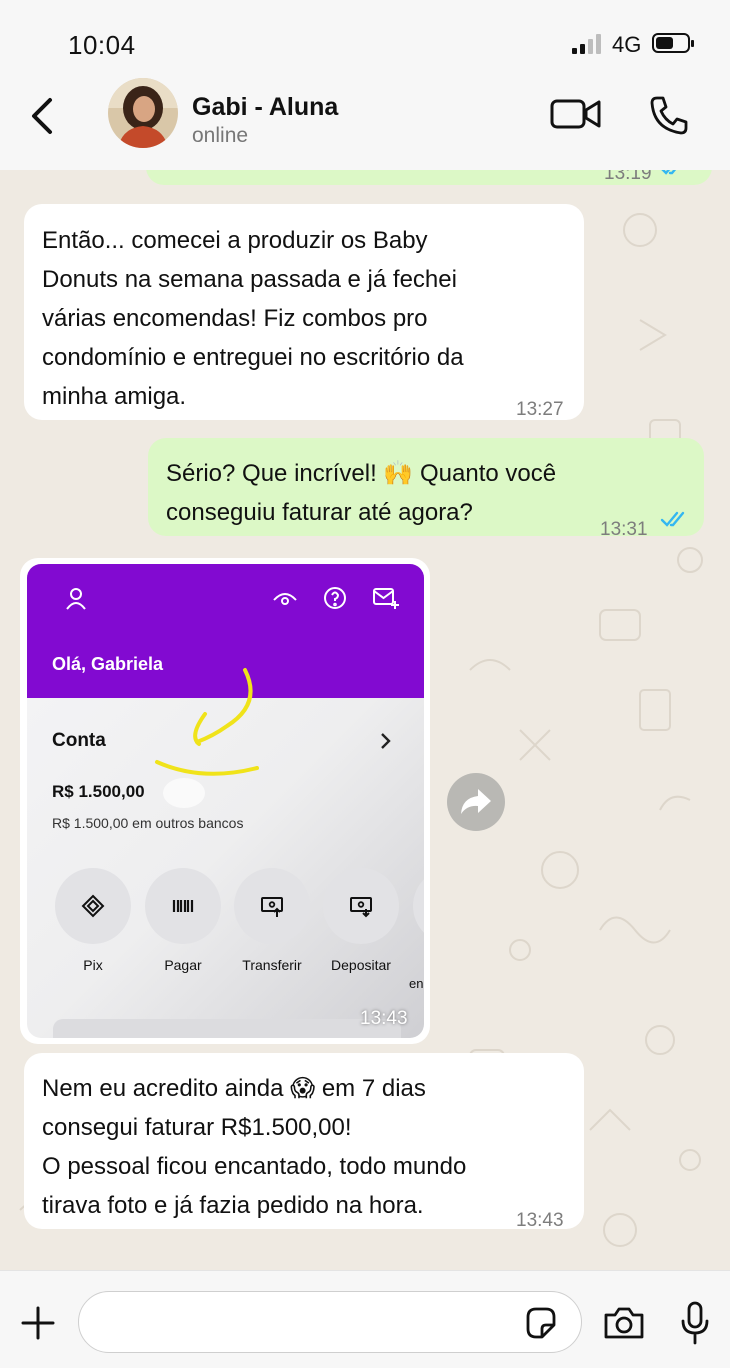 Image resolution: width=730 pixels, height=1368 pixels. I want to click on microphone-icon, so click(695, 1323).